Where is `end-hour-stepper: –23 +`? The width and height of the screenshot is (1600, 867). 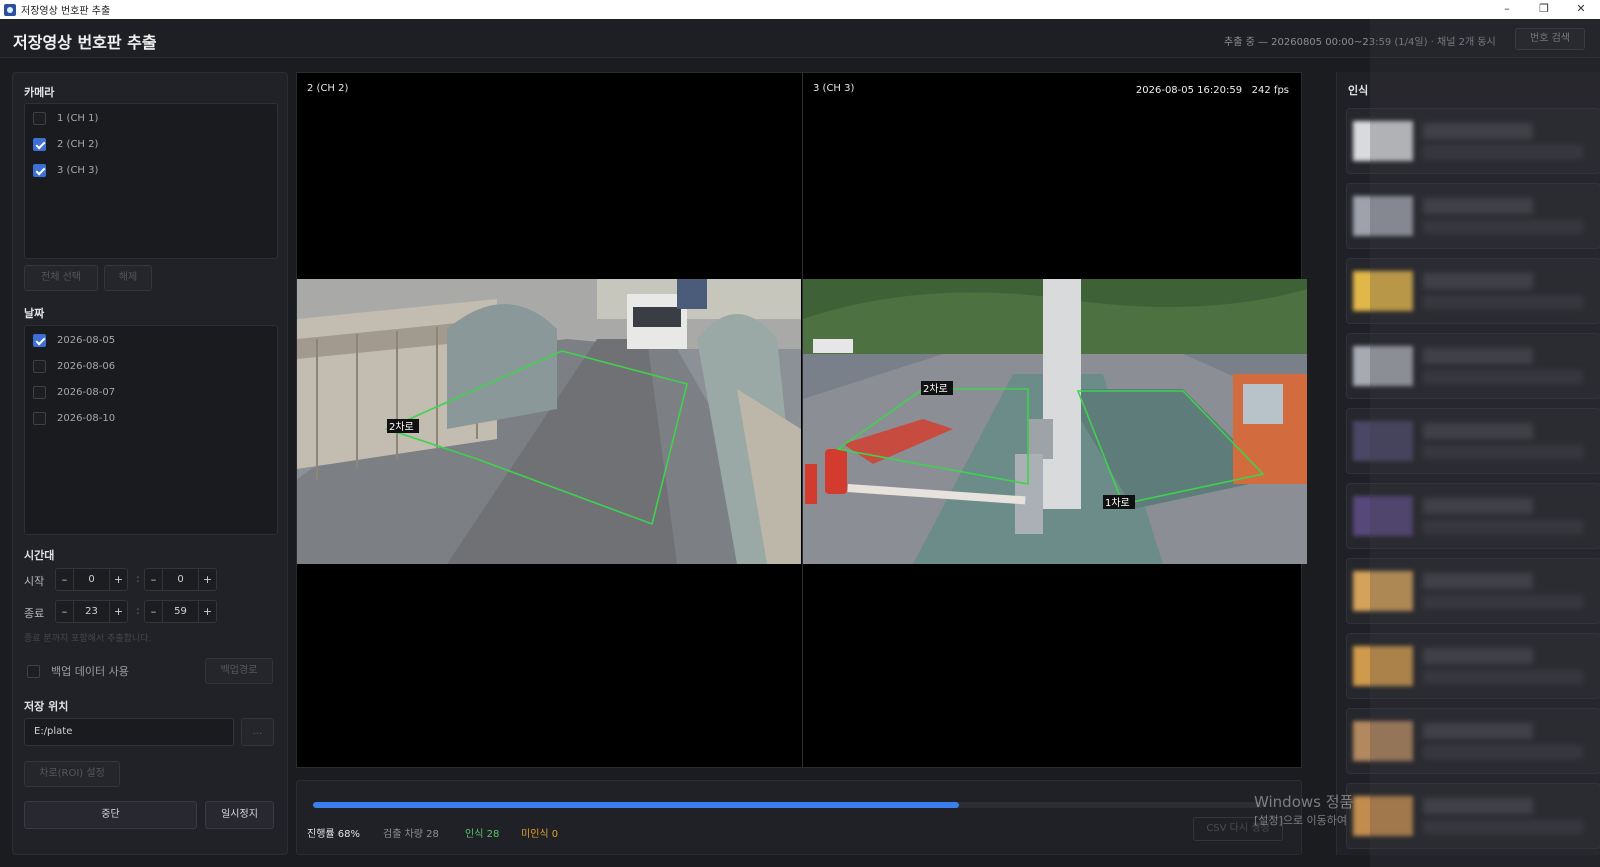
end-hour-stepper: –23 + is located at coordinates (91, 611).